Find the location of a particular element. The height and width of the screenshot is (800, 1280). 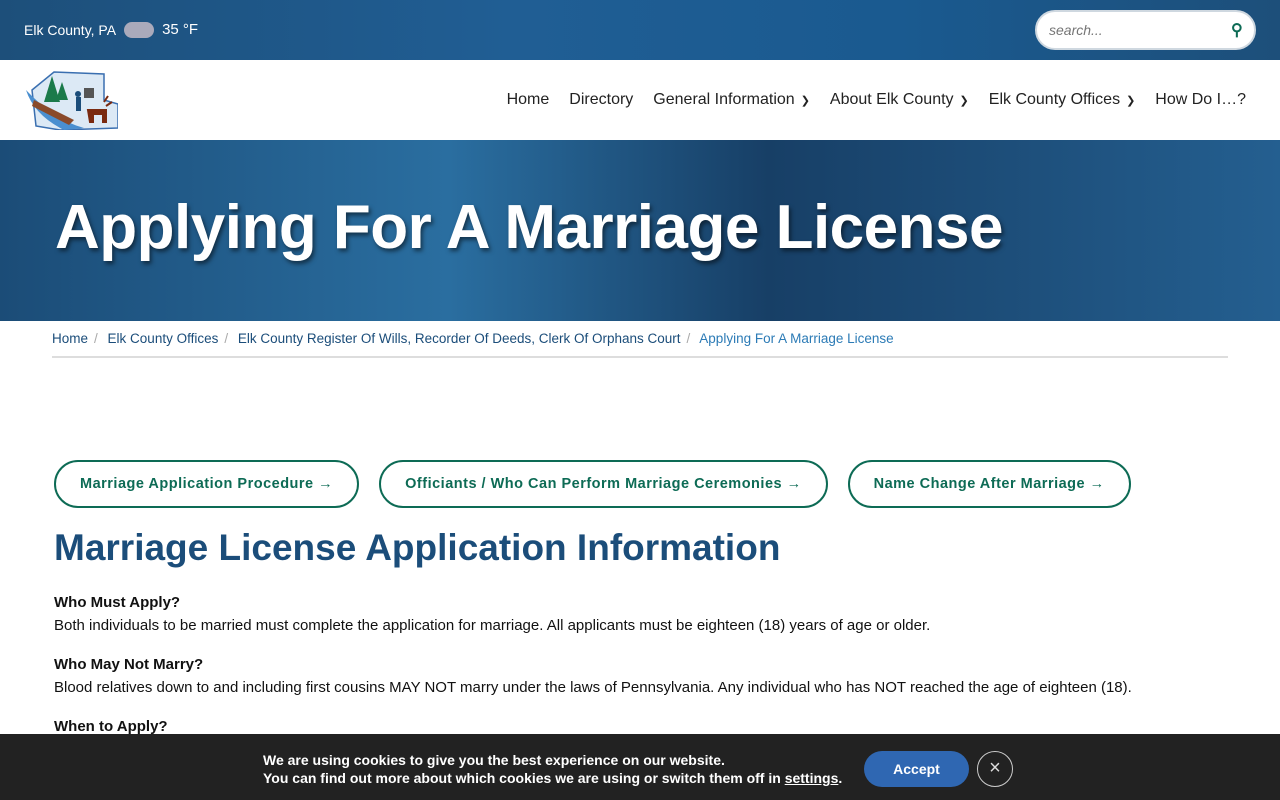

accept-button: Accept is located at coordinates (916, 769).